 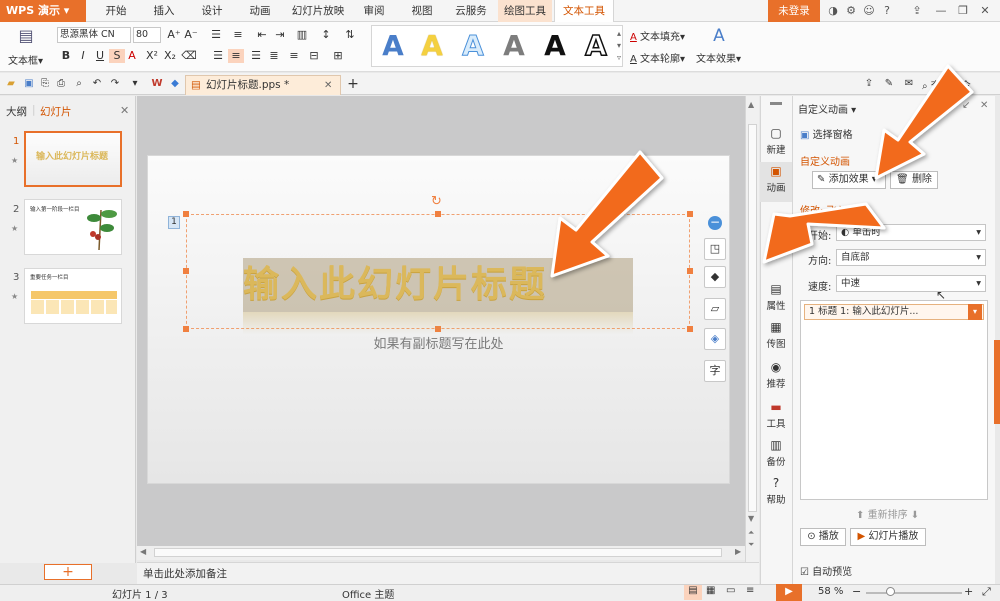 What do you see at coordinates (45, 84) in the screenshot?
I see `export-pdf-icon: ⎘` at bounding box center [45, 84].